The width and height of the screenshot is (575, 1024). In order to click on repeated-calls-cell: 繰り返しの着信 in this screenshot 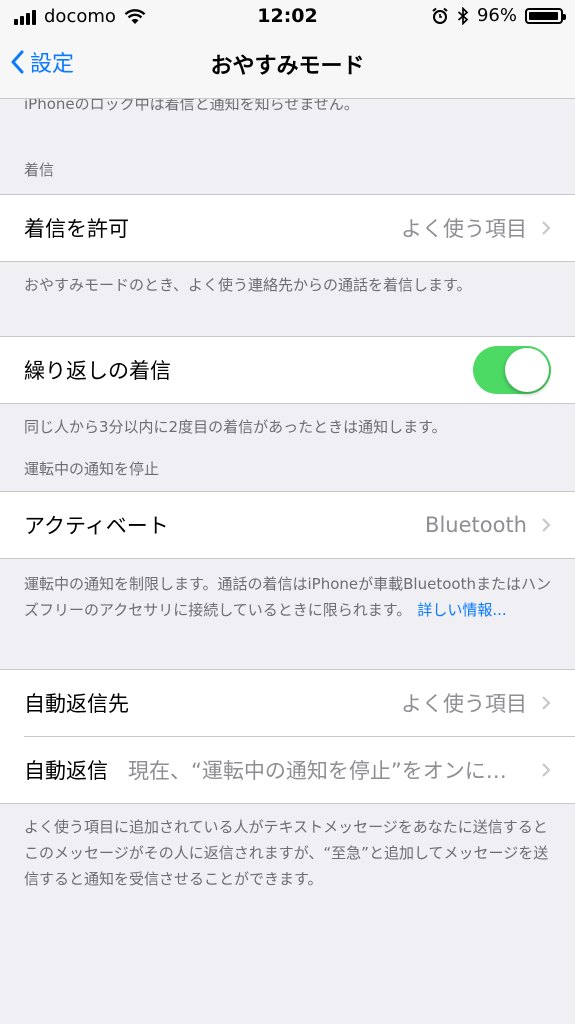, I will do `click(287, 370)`.